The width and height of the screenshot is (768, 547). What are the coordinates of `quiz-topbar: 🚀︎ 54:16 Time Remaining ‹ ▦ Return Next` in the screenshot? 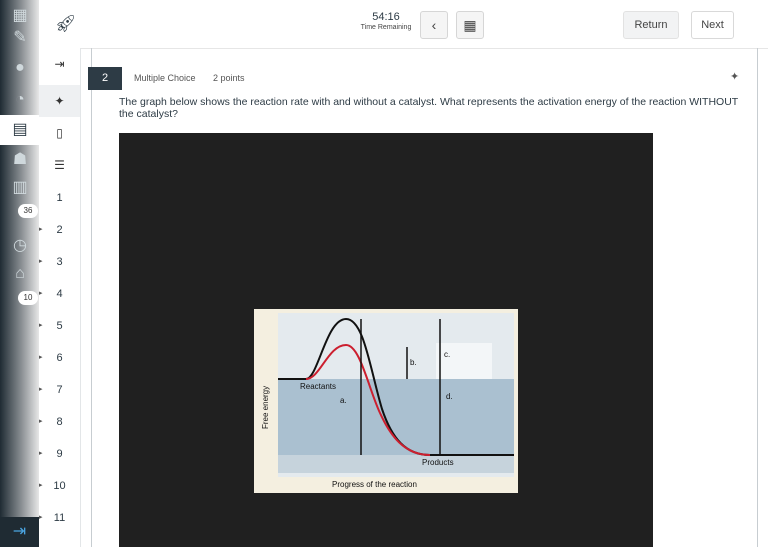 It's located at (403, 24).